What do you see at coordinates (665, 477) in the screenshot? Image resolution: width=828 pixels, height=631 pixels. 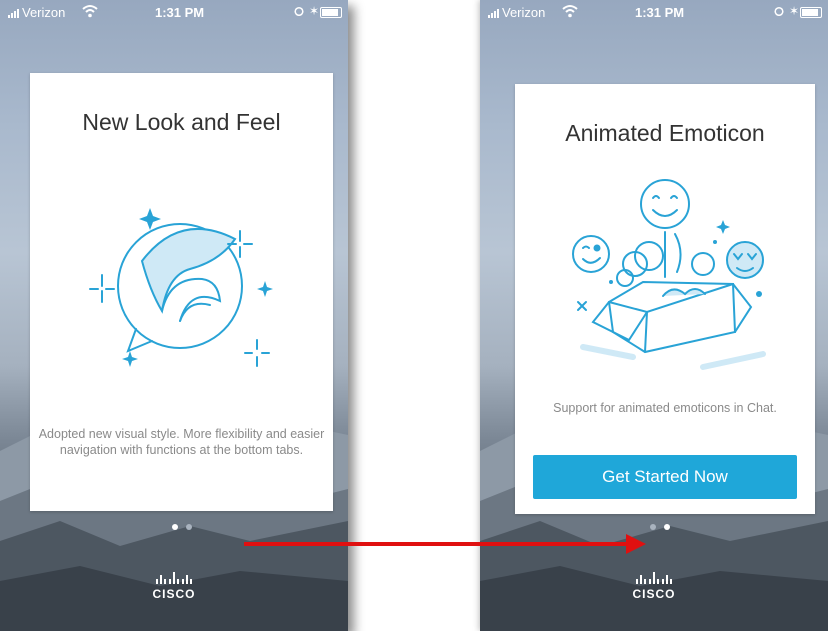 I see `get-started-button: Get Started Now` at bounding box center [665, 477].